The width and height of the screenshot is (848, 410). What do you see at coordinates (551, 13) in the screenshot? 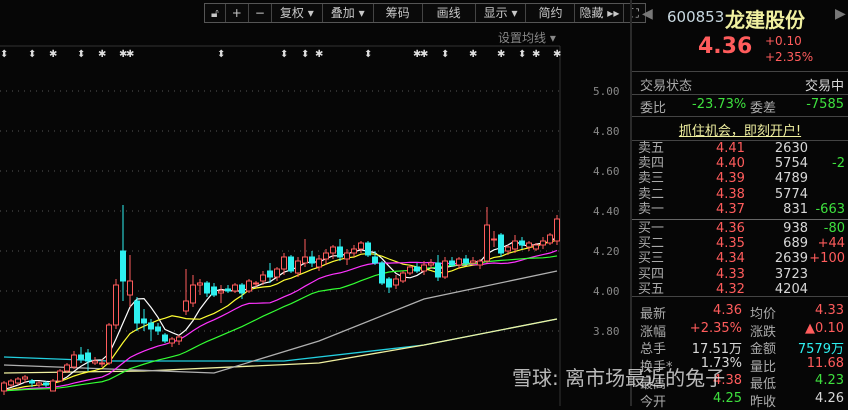
I see `simple-button: 简约` at bounding box center [551, 13].